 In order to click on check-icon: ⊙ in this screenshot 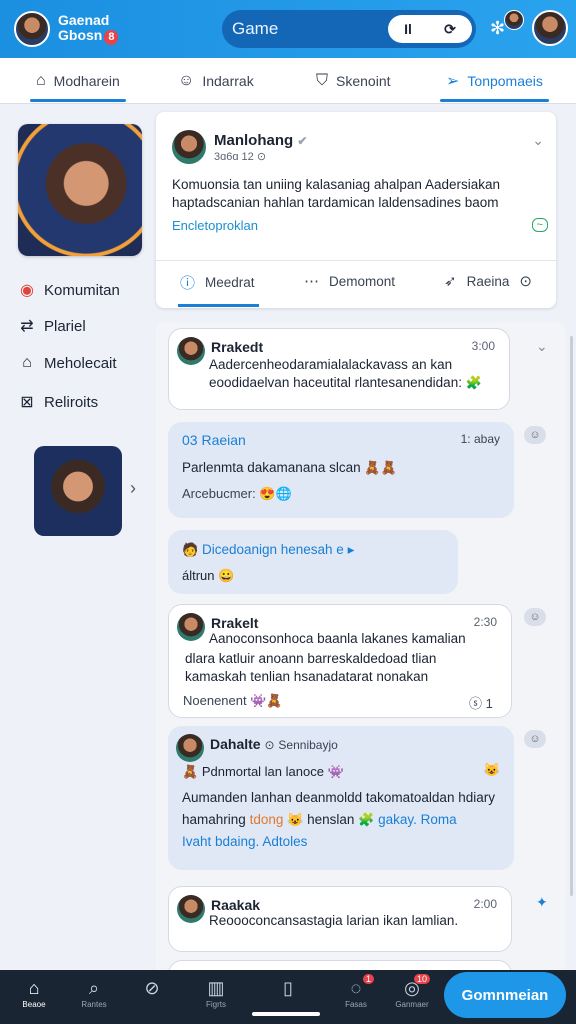, I will do `click(261, 157)`.